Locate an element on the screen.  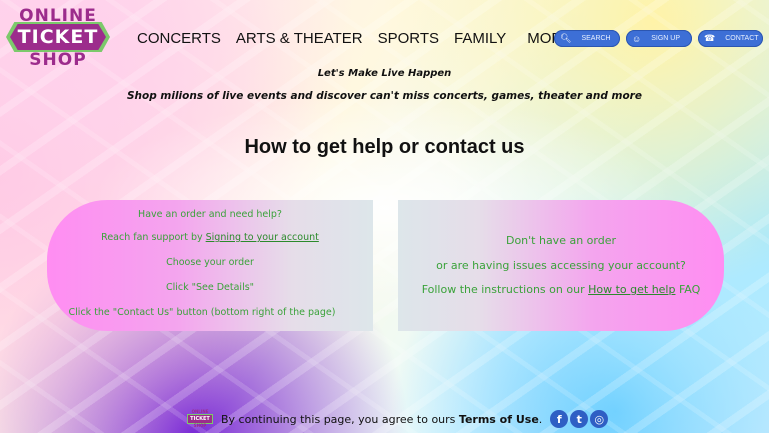
instagram-icon: ◎ is located at coordinates (599, 419).